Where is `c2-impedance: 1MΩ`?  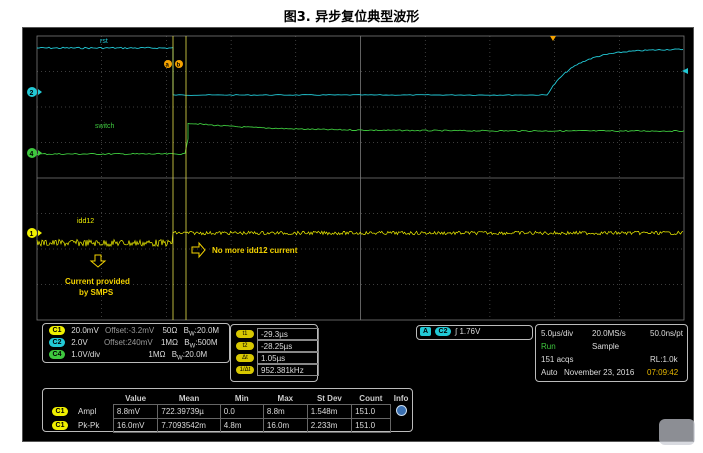
c2-impedance: 1MΩ is located at coordinates (169, 342).